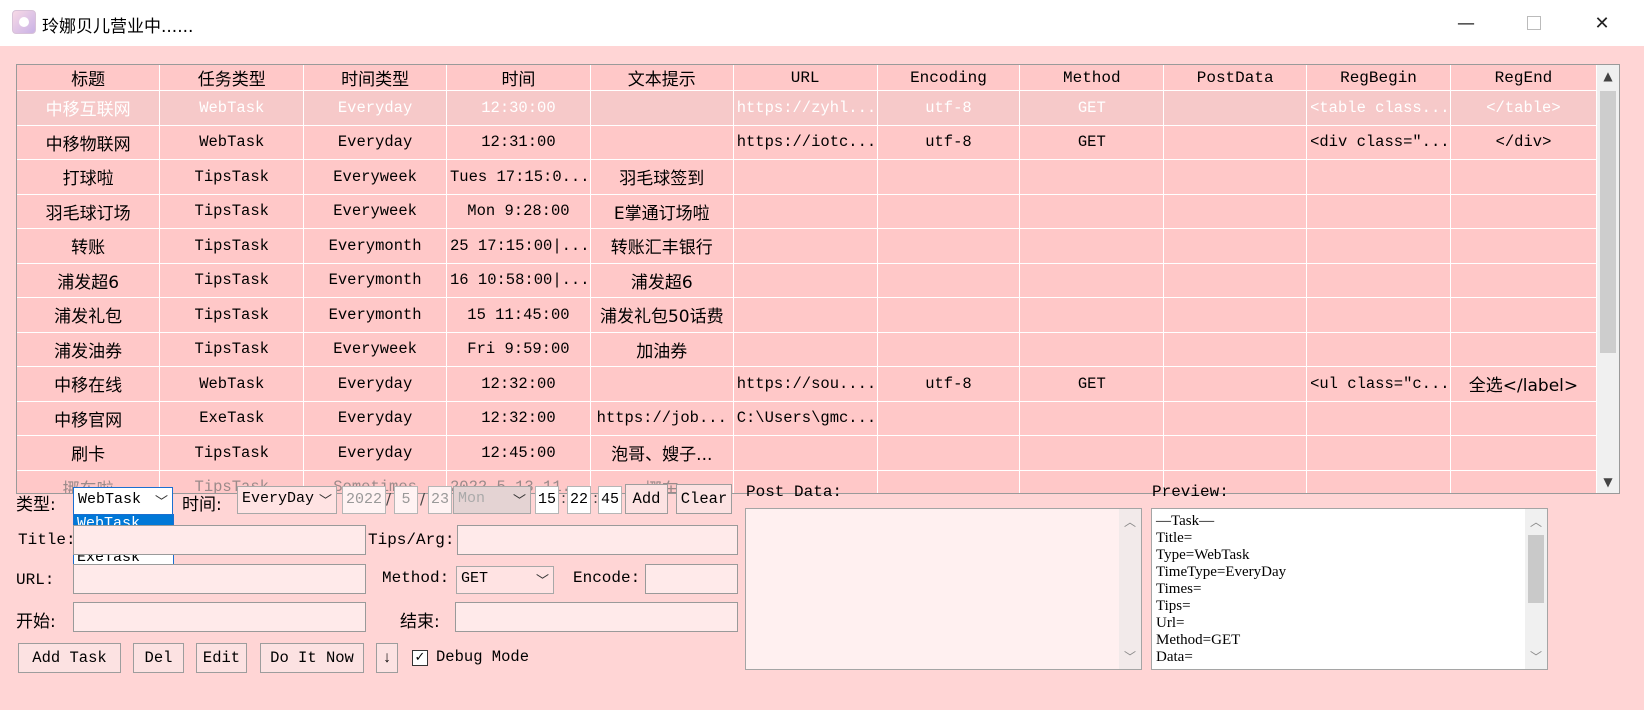 The image size is (1644, 710). Describe the element at coordinates (158, 658) in the screenshot. I see `del-button: Del` at that location.